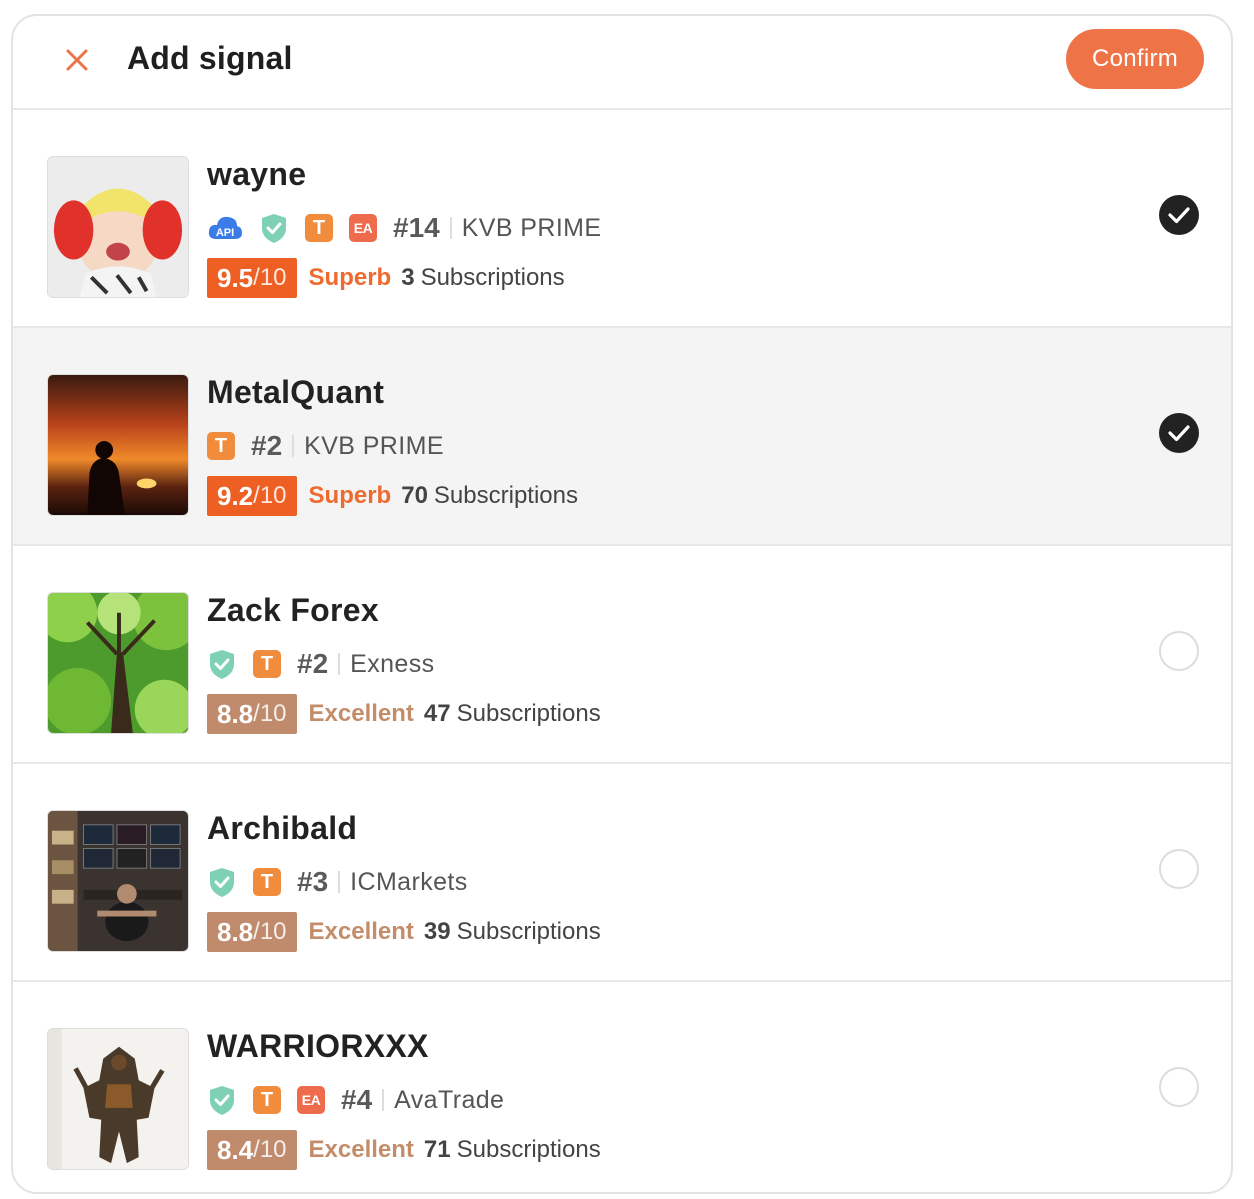 The image size is (1254, 1199). Describe the element at coordinates (392, 663) in the screenshot. I see `broker: Exness` at that location.